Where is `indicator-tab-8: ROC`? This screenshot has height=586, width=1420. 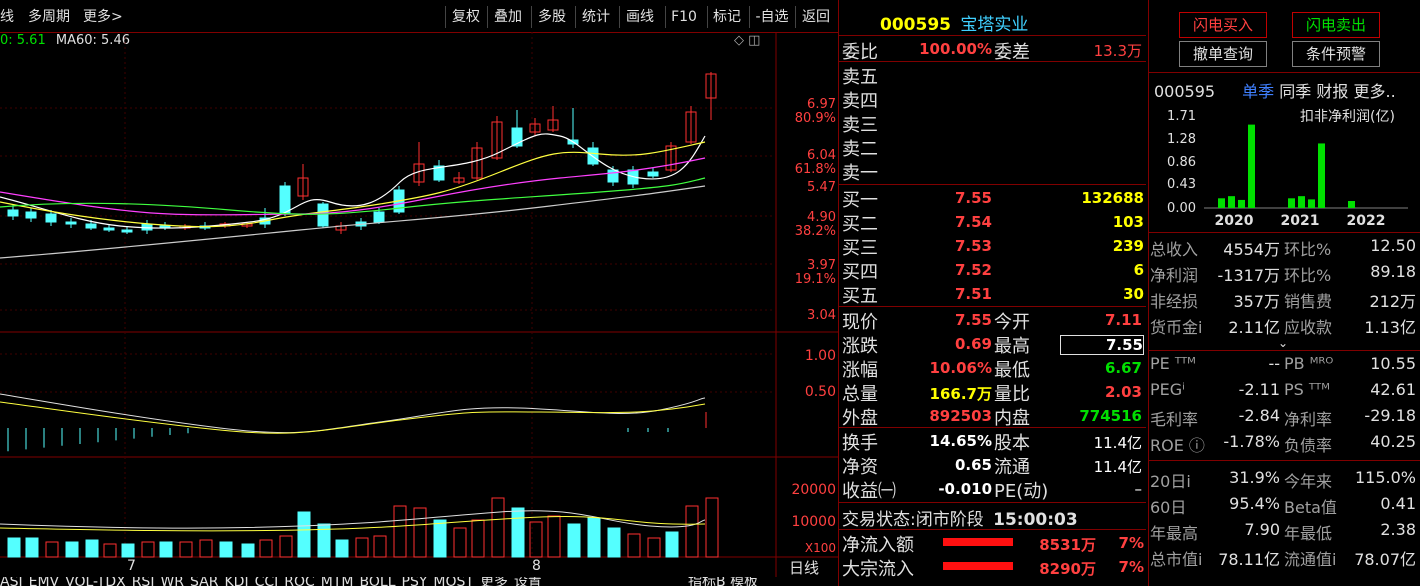
indicator-tab-8: ROC is located at coordinates (299, 581).